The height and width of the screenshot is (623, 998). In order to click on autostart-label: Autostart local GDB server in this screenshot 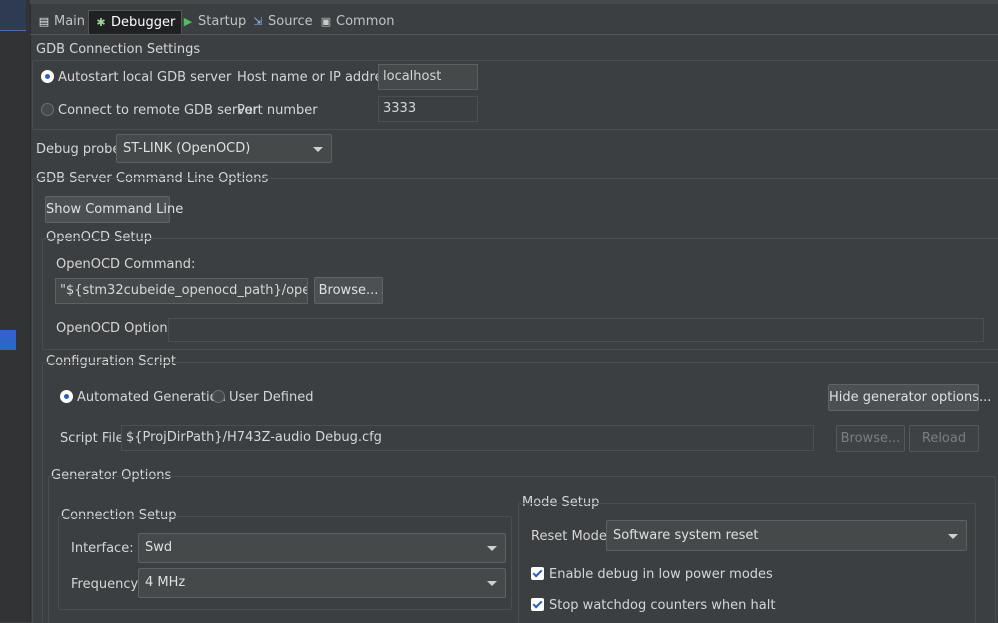, I will do `click(145, 77)`.